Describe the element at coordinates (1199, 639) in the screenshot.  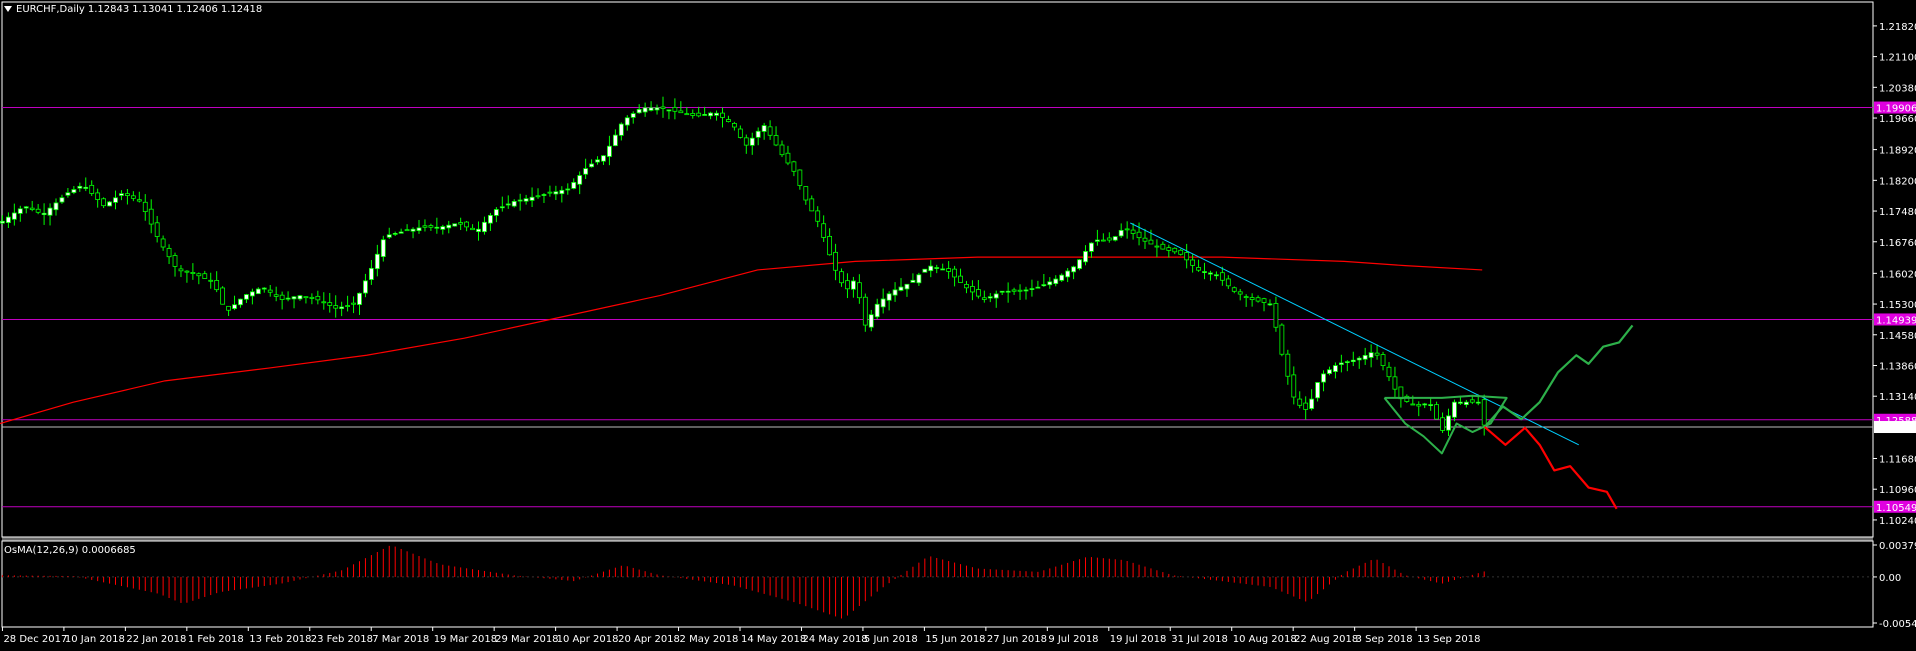
I see `time-tick-label: 31 Jul 2018` at that location.